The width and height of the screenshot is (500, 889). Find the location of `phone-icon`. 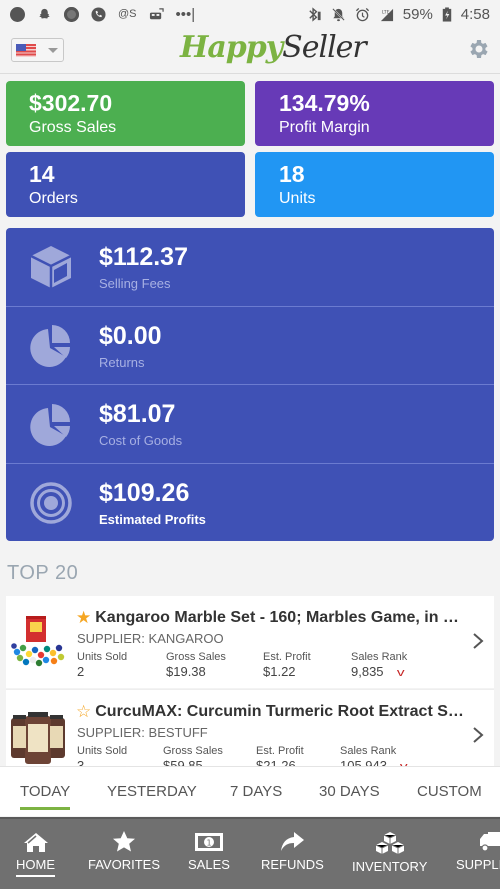

phone-icon is located at coordinates (98, 14).